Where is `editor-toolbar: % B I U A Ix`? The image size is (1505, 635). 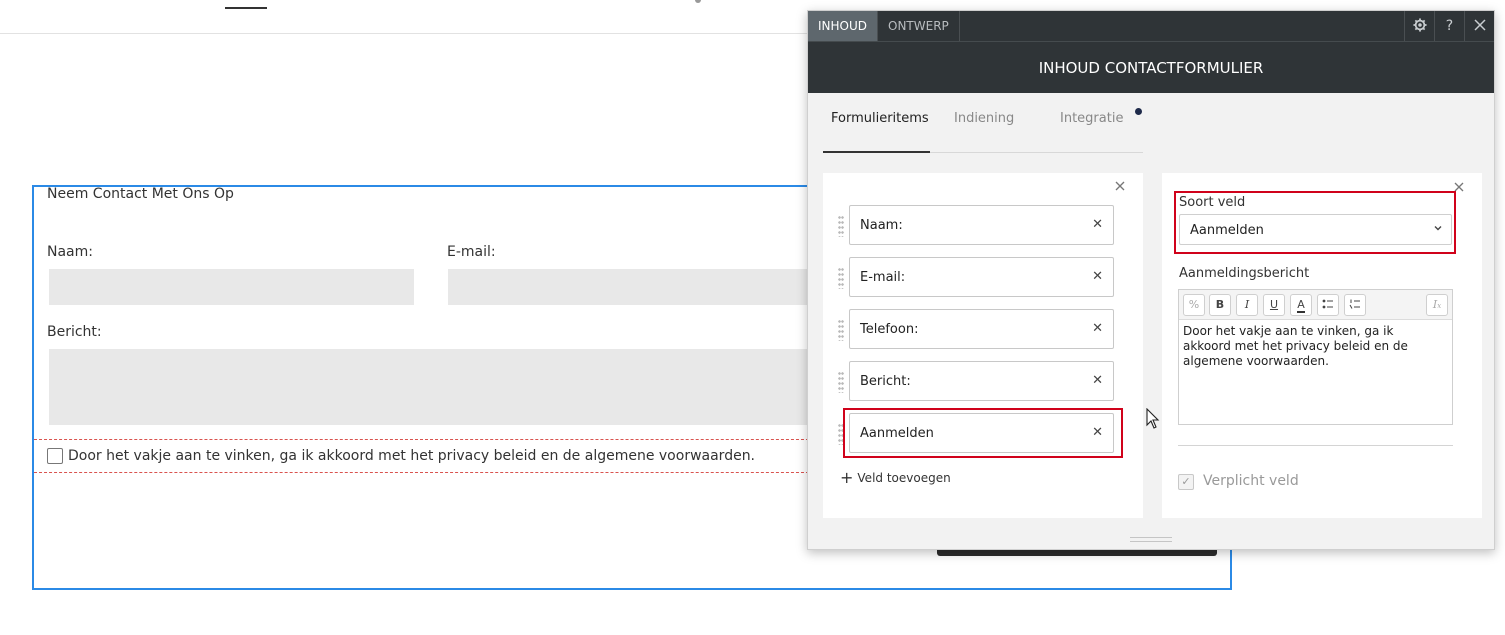 editor-toolbar: % B I U A Ix is located at coordinates (1315, 305).